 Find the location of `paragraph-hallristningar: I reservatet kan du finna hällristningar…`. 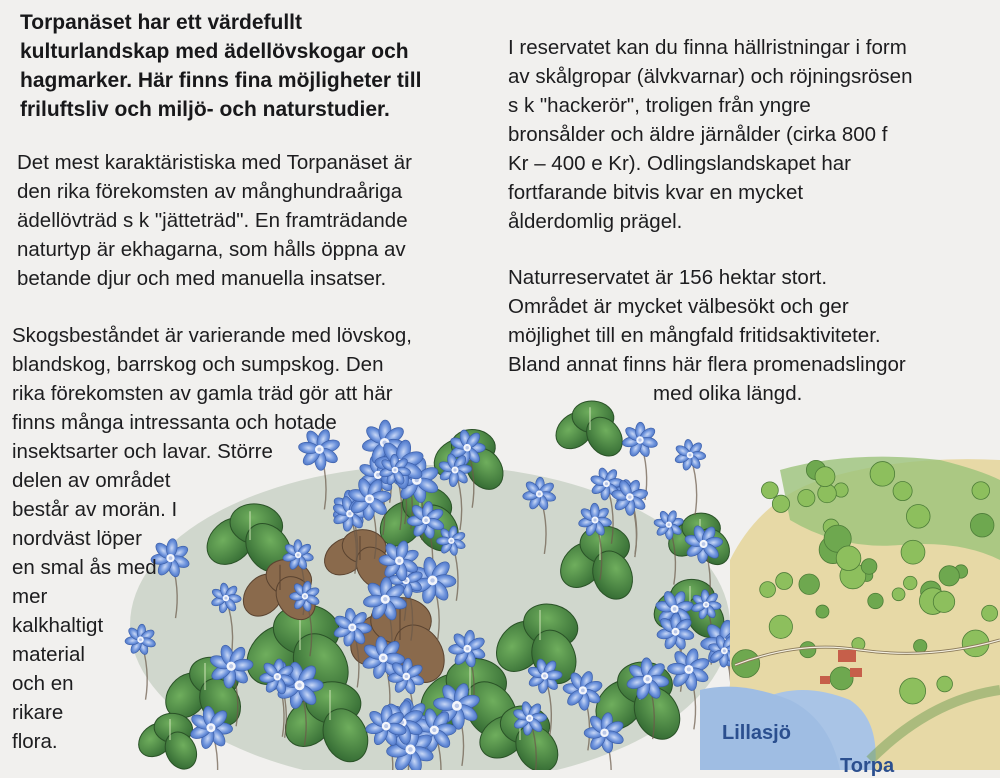

paragraph-hallristningar: I reservatet kan du finna hällristningar… is located at coordinates (710, 134).